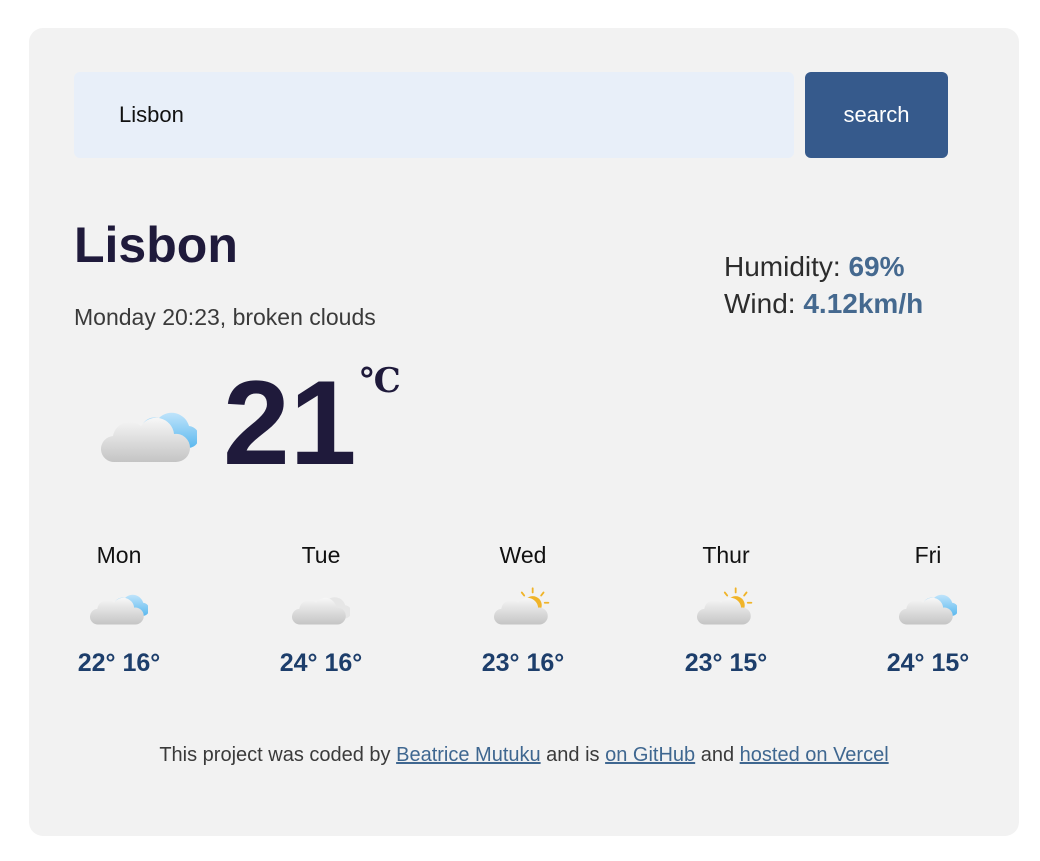 Image resolution: width=1040 pixels, height=861 pixels. Describe the element at coordinates (119, 663) in the screenshot. I see `forecast-temperatures: 22° 16°` at that location.